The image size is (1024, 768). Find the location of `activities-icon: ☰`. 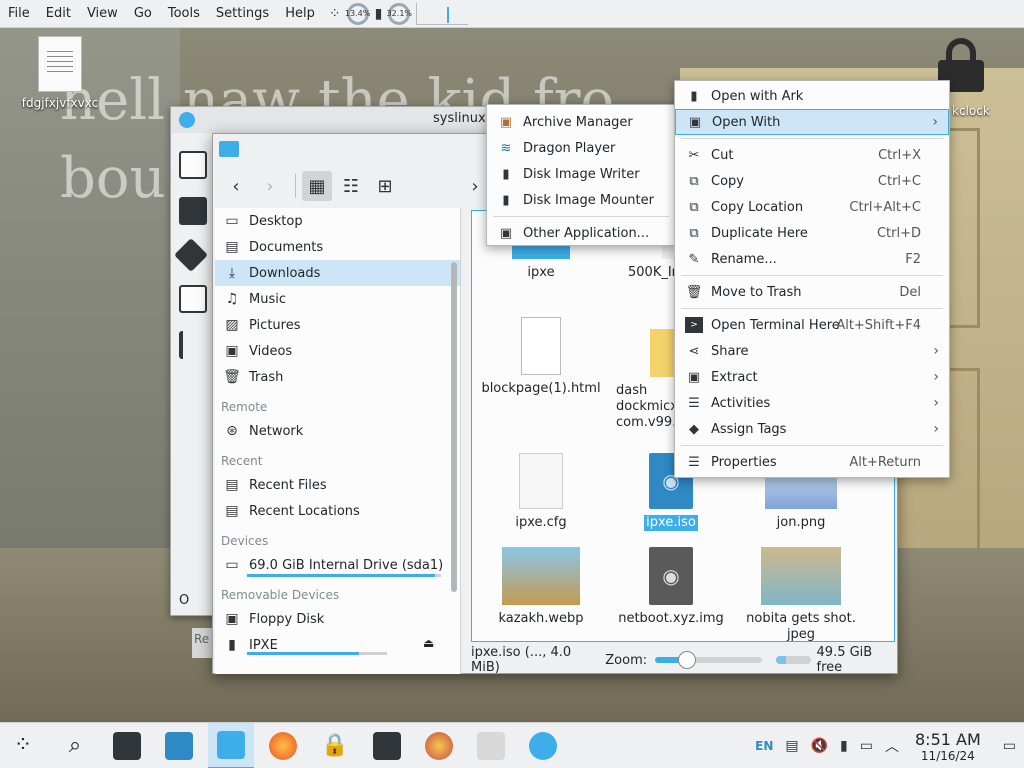

activities-icon: ☰ is located at coordinates (694, 403).